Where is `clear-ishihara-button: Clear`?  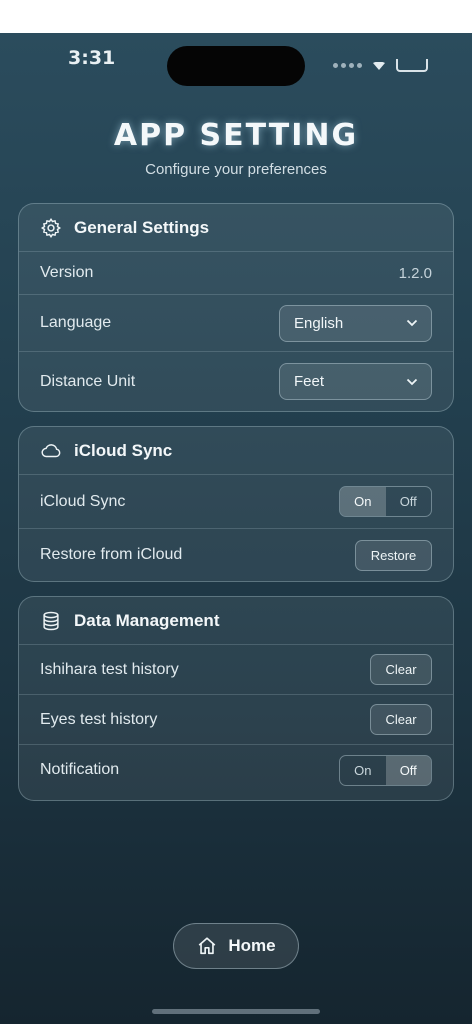
clear-ishihara-button: Clear is located at coordinates (401, 669).